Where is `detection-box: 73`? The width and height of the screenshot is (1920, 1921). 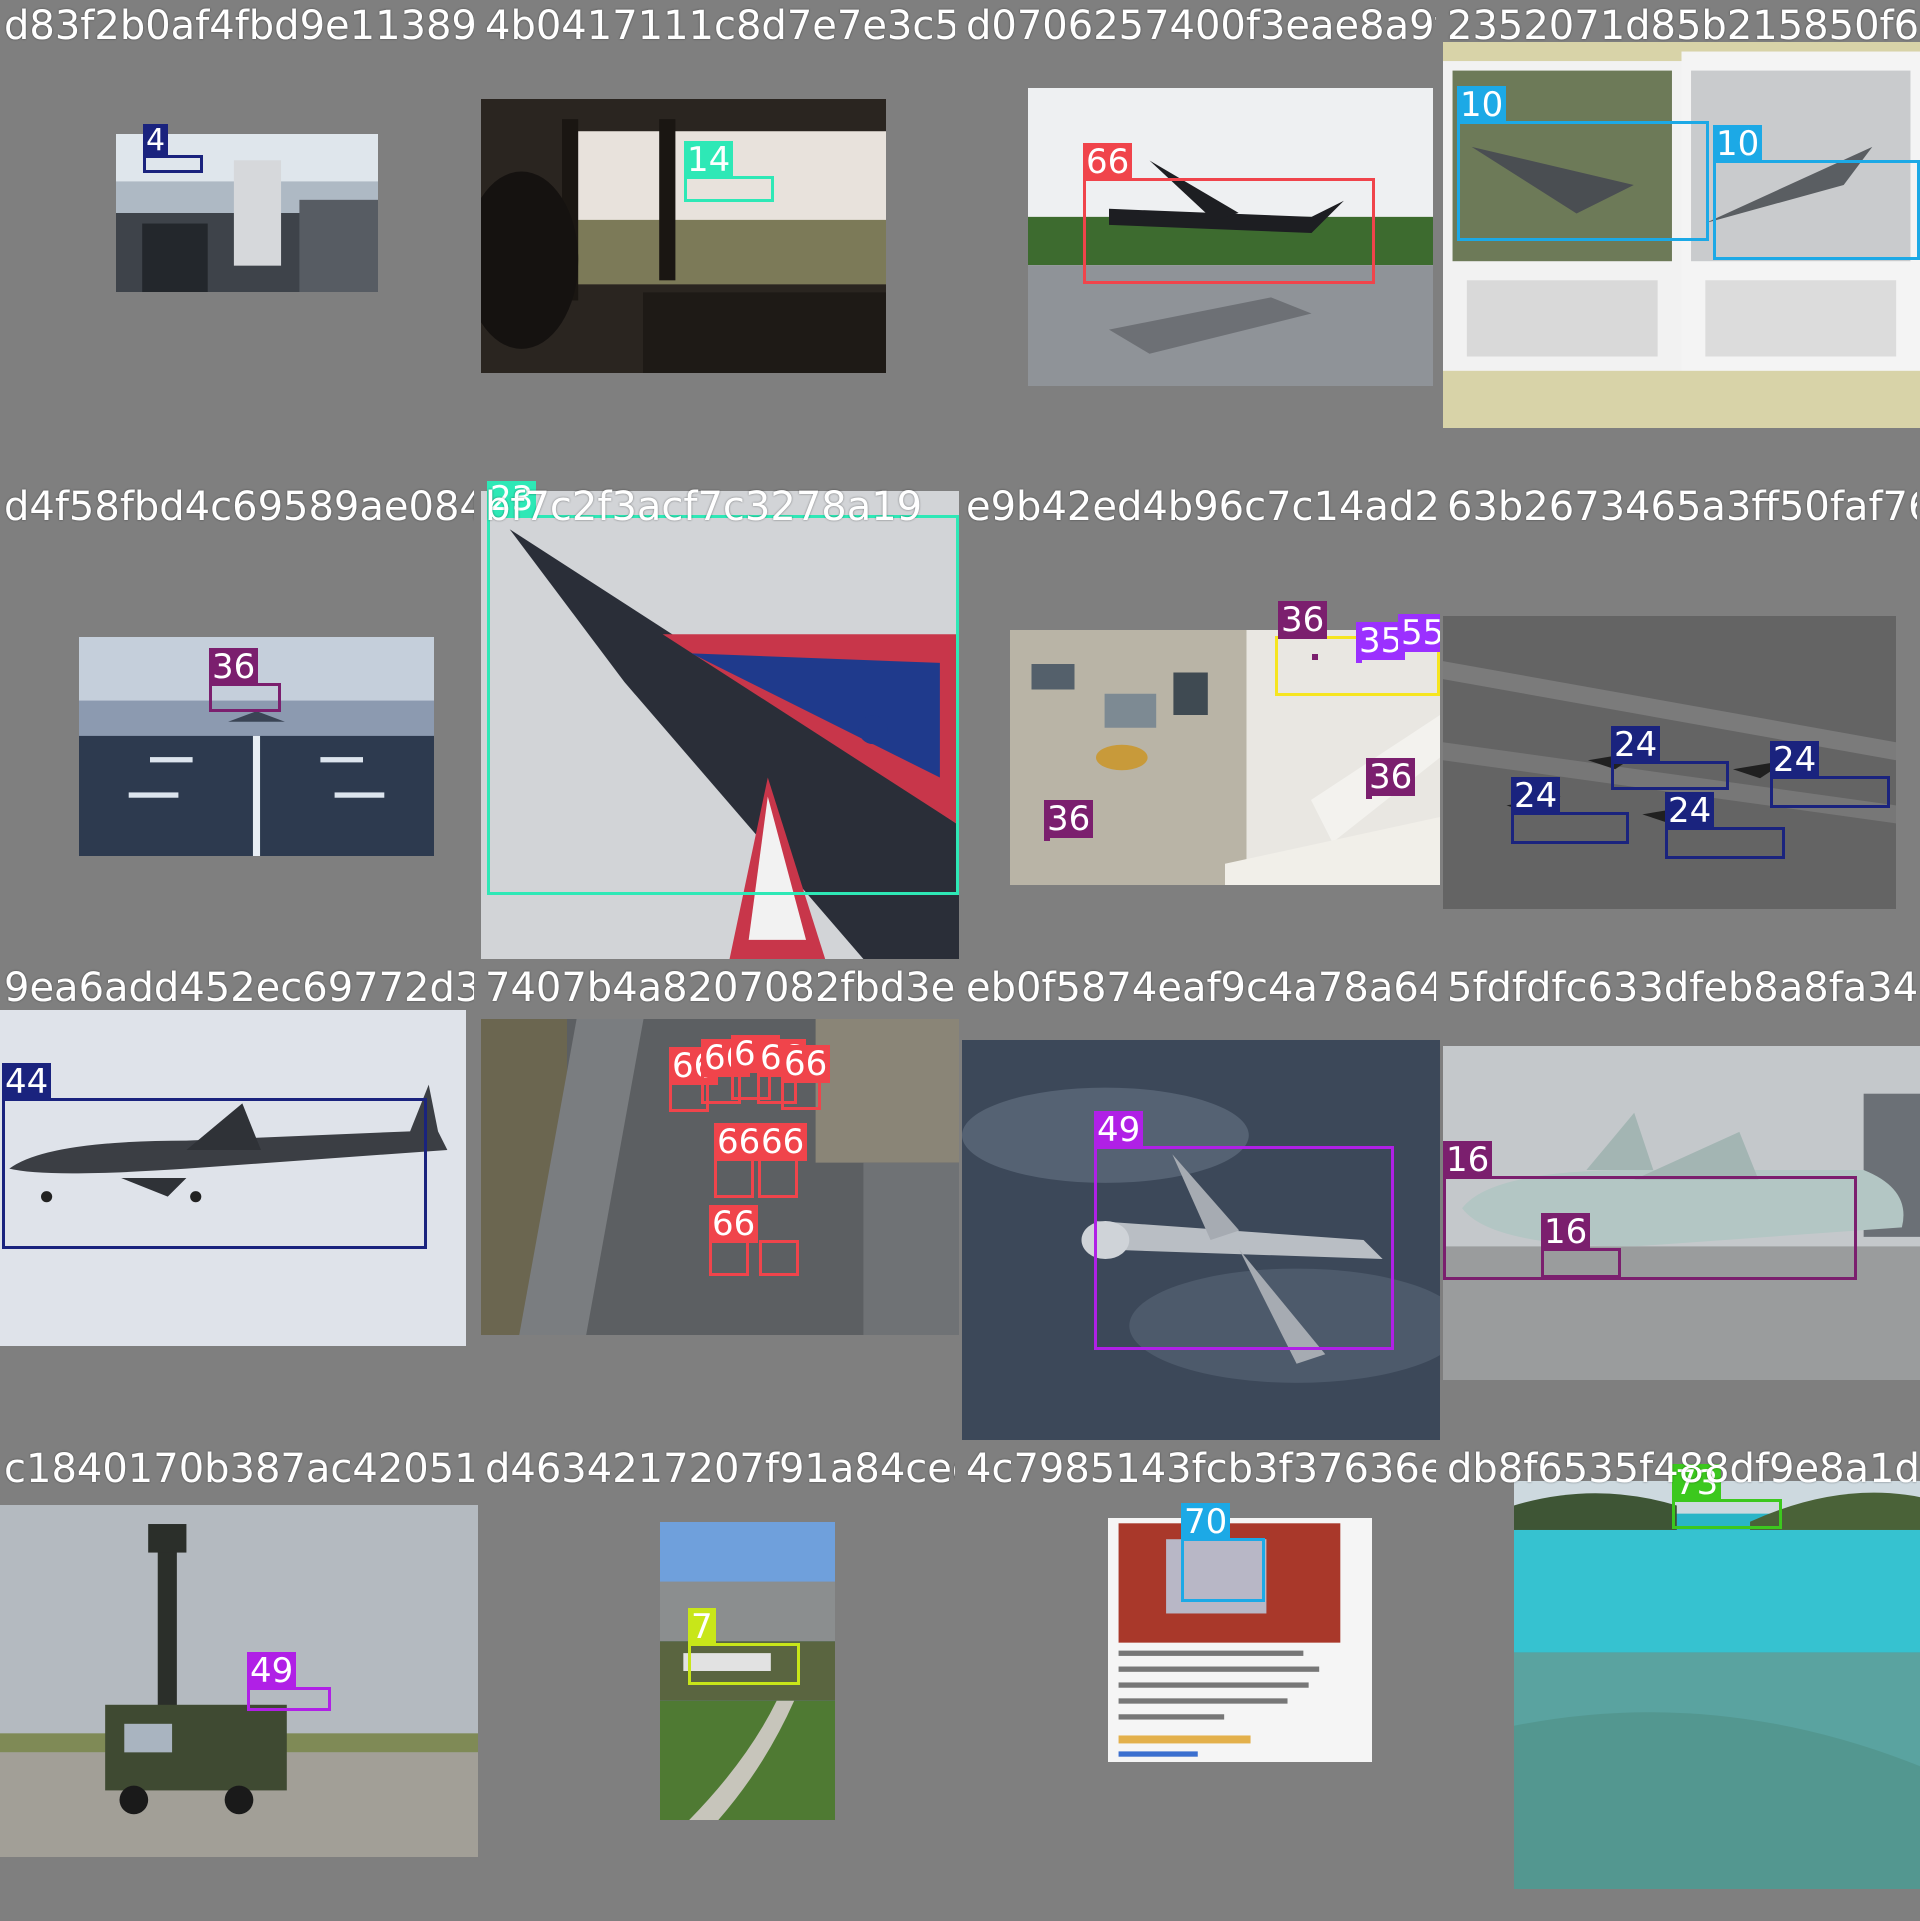
detection-box: 73 is located at coordinates (1727, 1514).